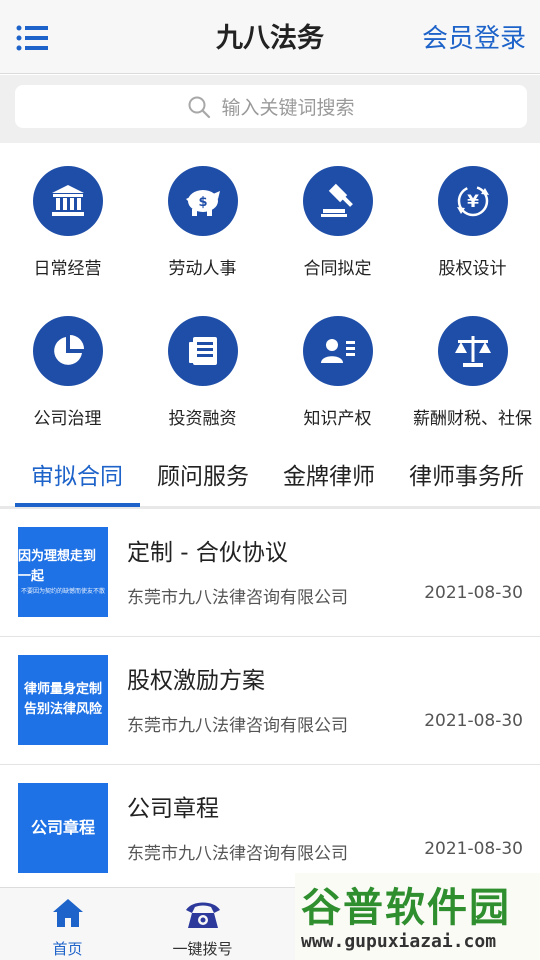  I want to click on scales-icon, so click(473, 351).